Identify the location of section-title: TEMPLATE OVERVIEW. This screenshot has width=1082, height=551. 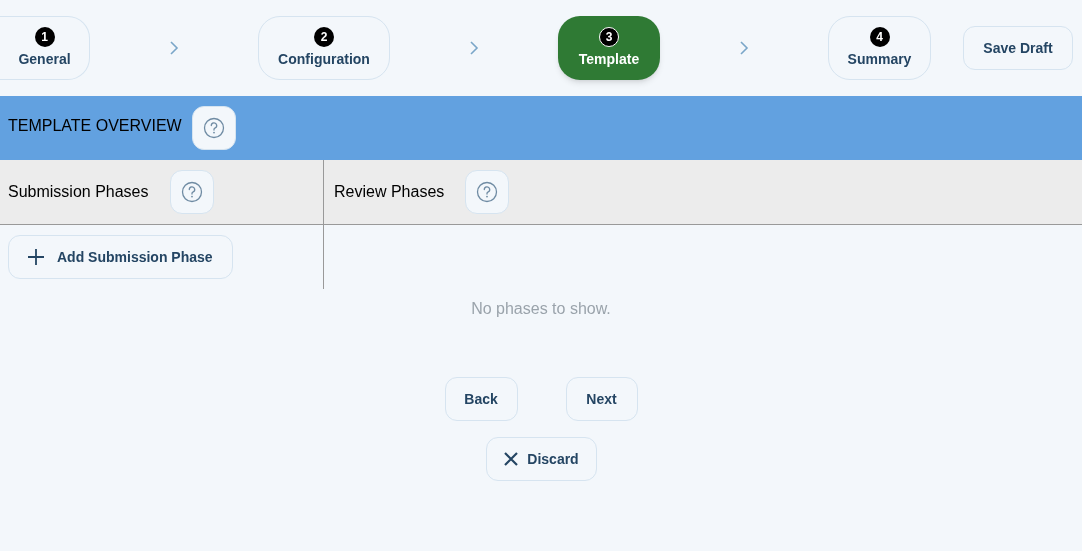
(95, 126).